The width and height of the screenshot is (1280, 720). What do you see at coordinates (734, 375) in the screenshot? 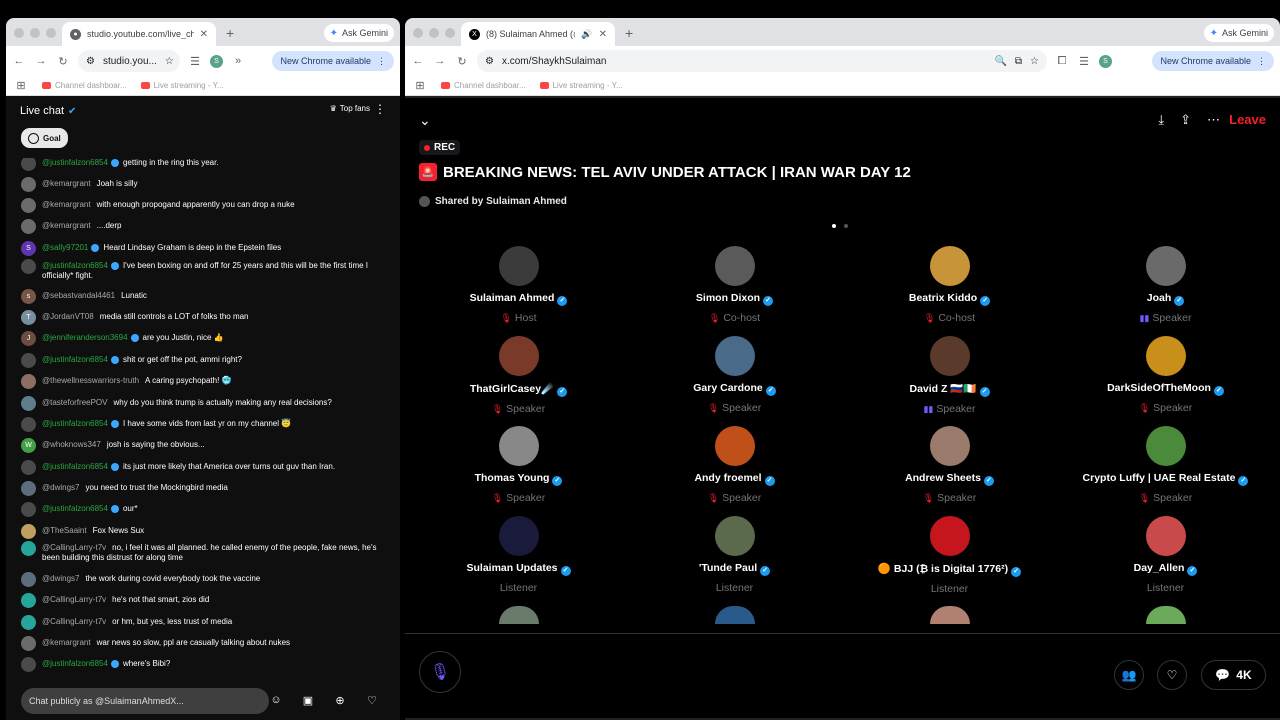
I see `participant: Gary Cardone ✓ 🎙 Speaker` at bounding box center [734, 375].